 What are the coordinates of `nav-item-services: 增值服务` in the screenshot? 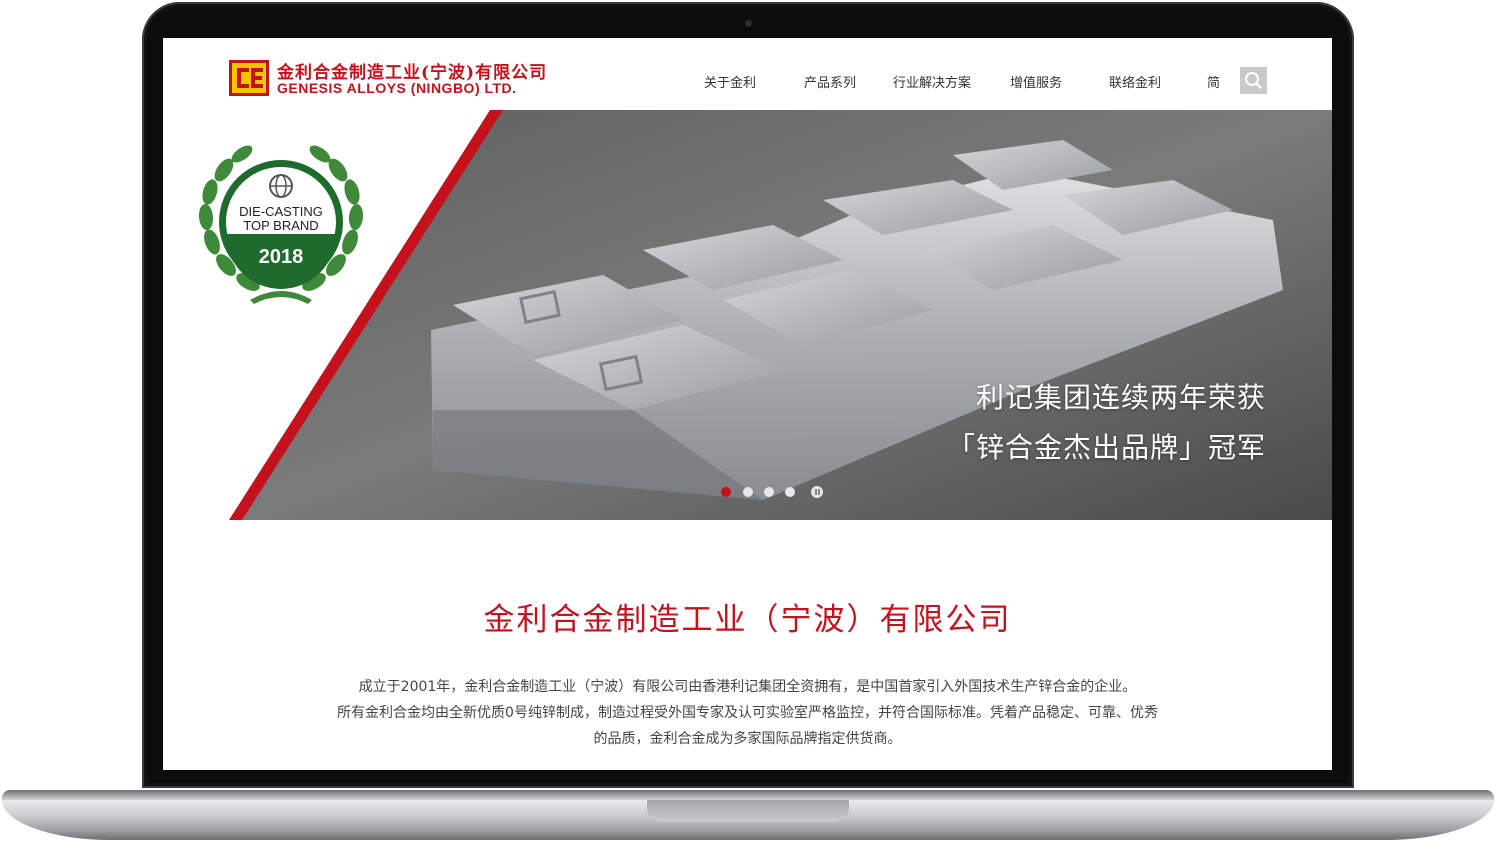 It's located at (1036, 81).